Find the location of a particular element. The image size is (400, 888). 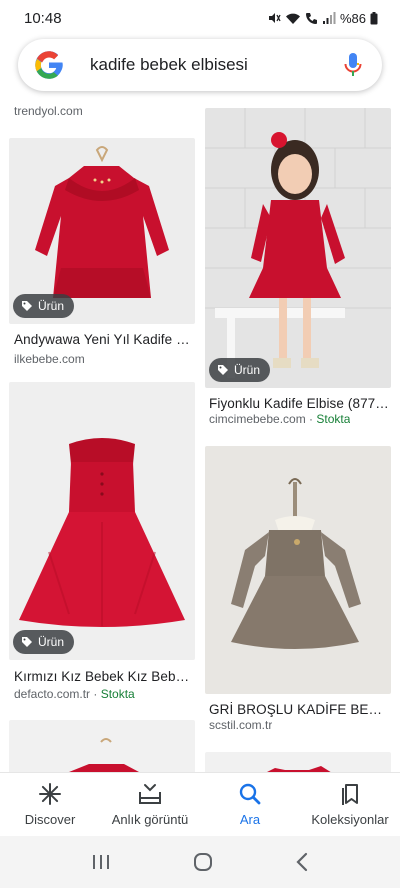

search-bar: kadife bebek elbisesi is located at coordinates (200, 65).